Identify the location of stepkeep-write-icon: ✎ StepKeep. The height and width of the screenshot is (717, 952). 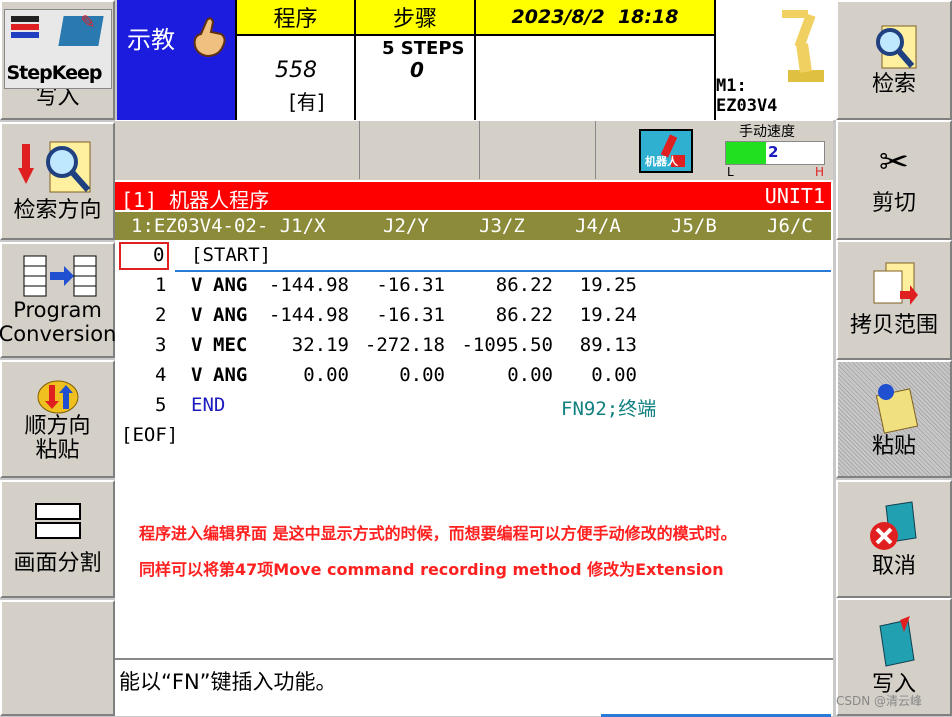
(57, 49).